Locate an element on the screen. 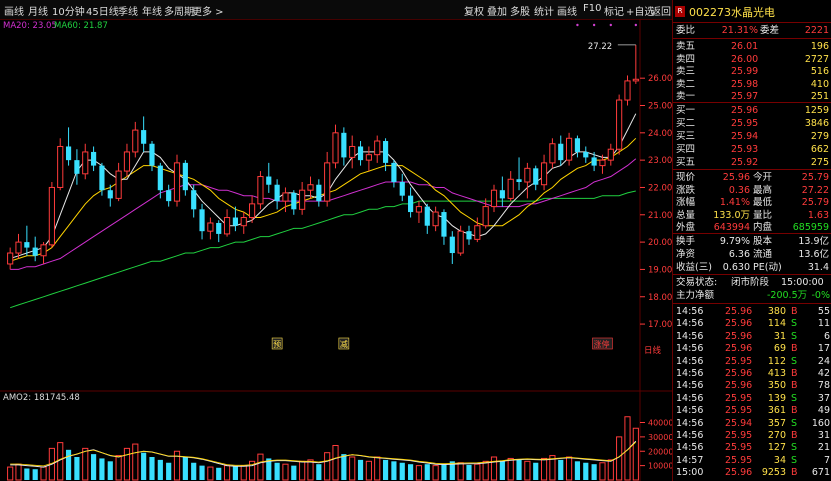 The image size is (831, 481). toolbar-left-3: 45日线 is located at coordinates (102, 10).